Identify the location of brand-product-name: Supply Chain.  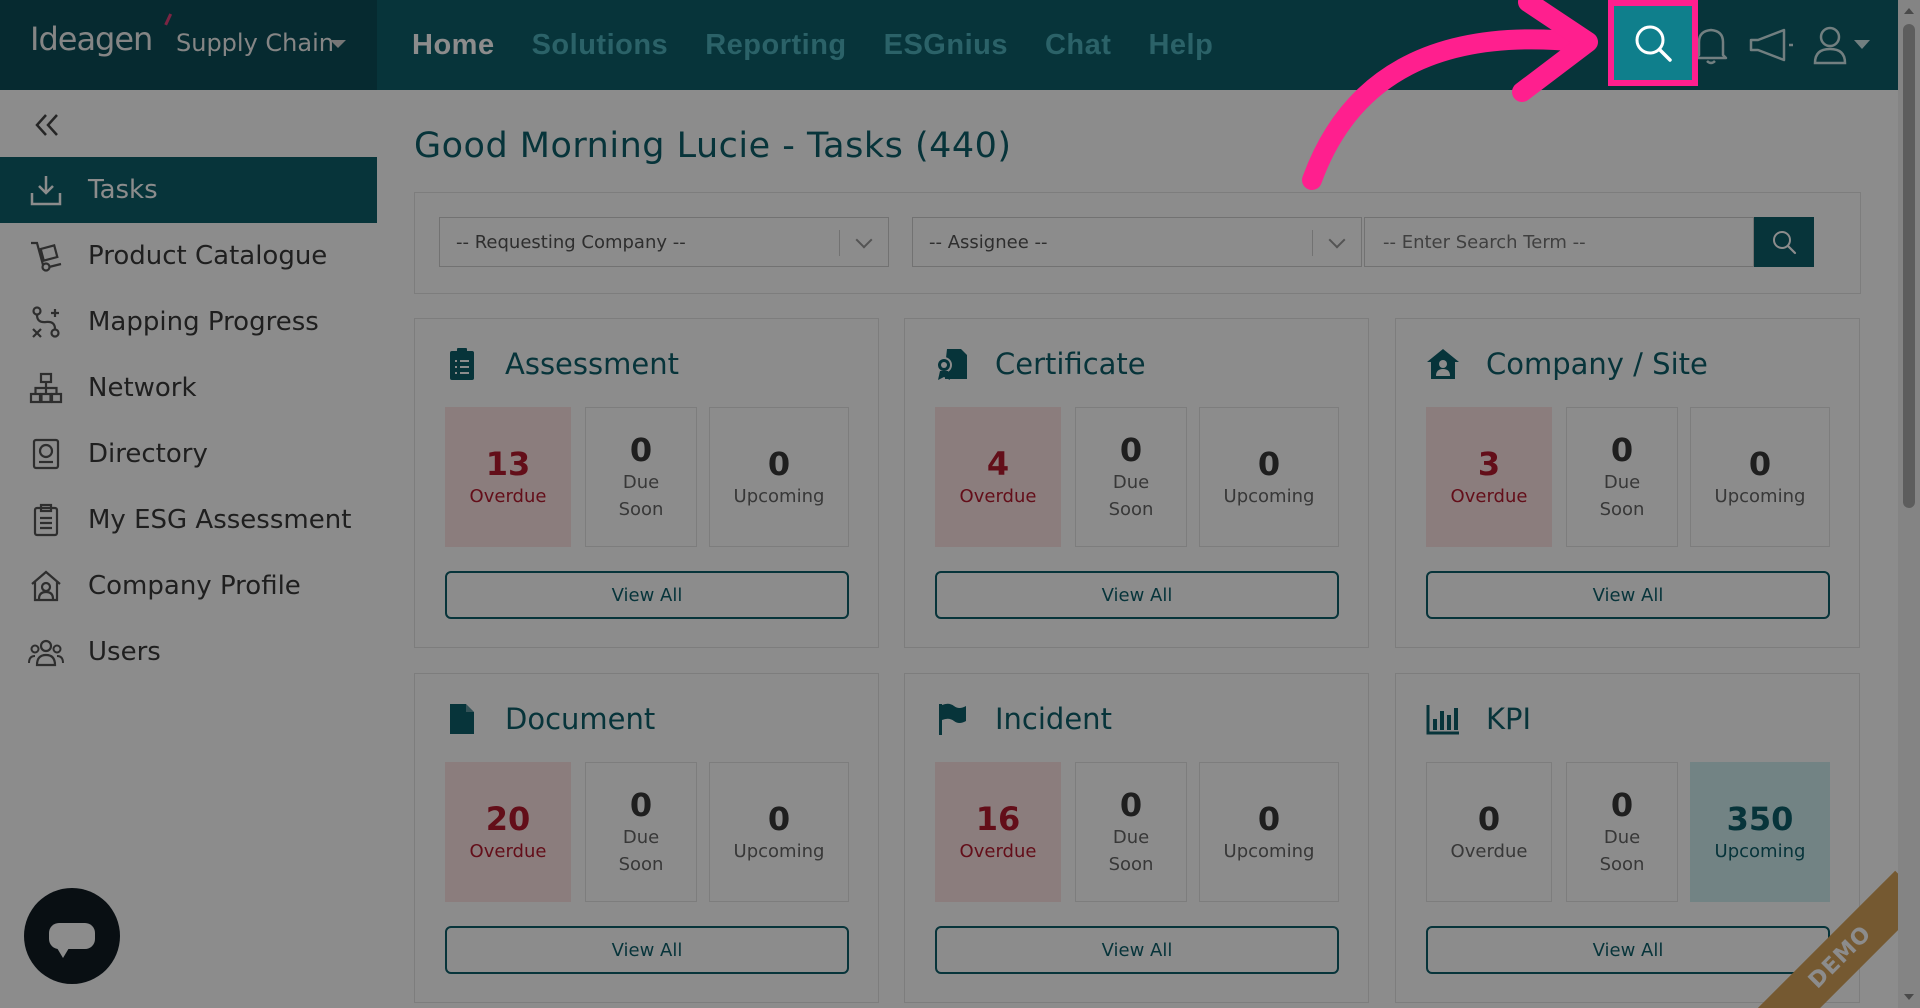
(255, 43).